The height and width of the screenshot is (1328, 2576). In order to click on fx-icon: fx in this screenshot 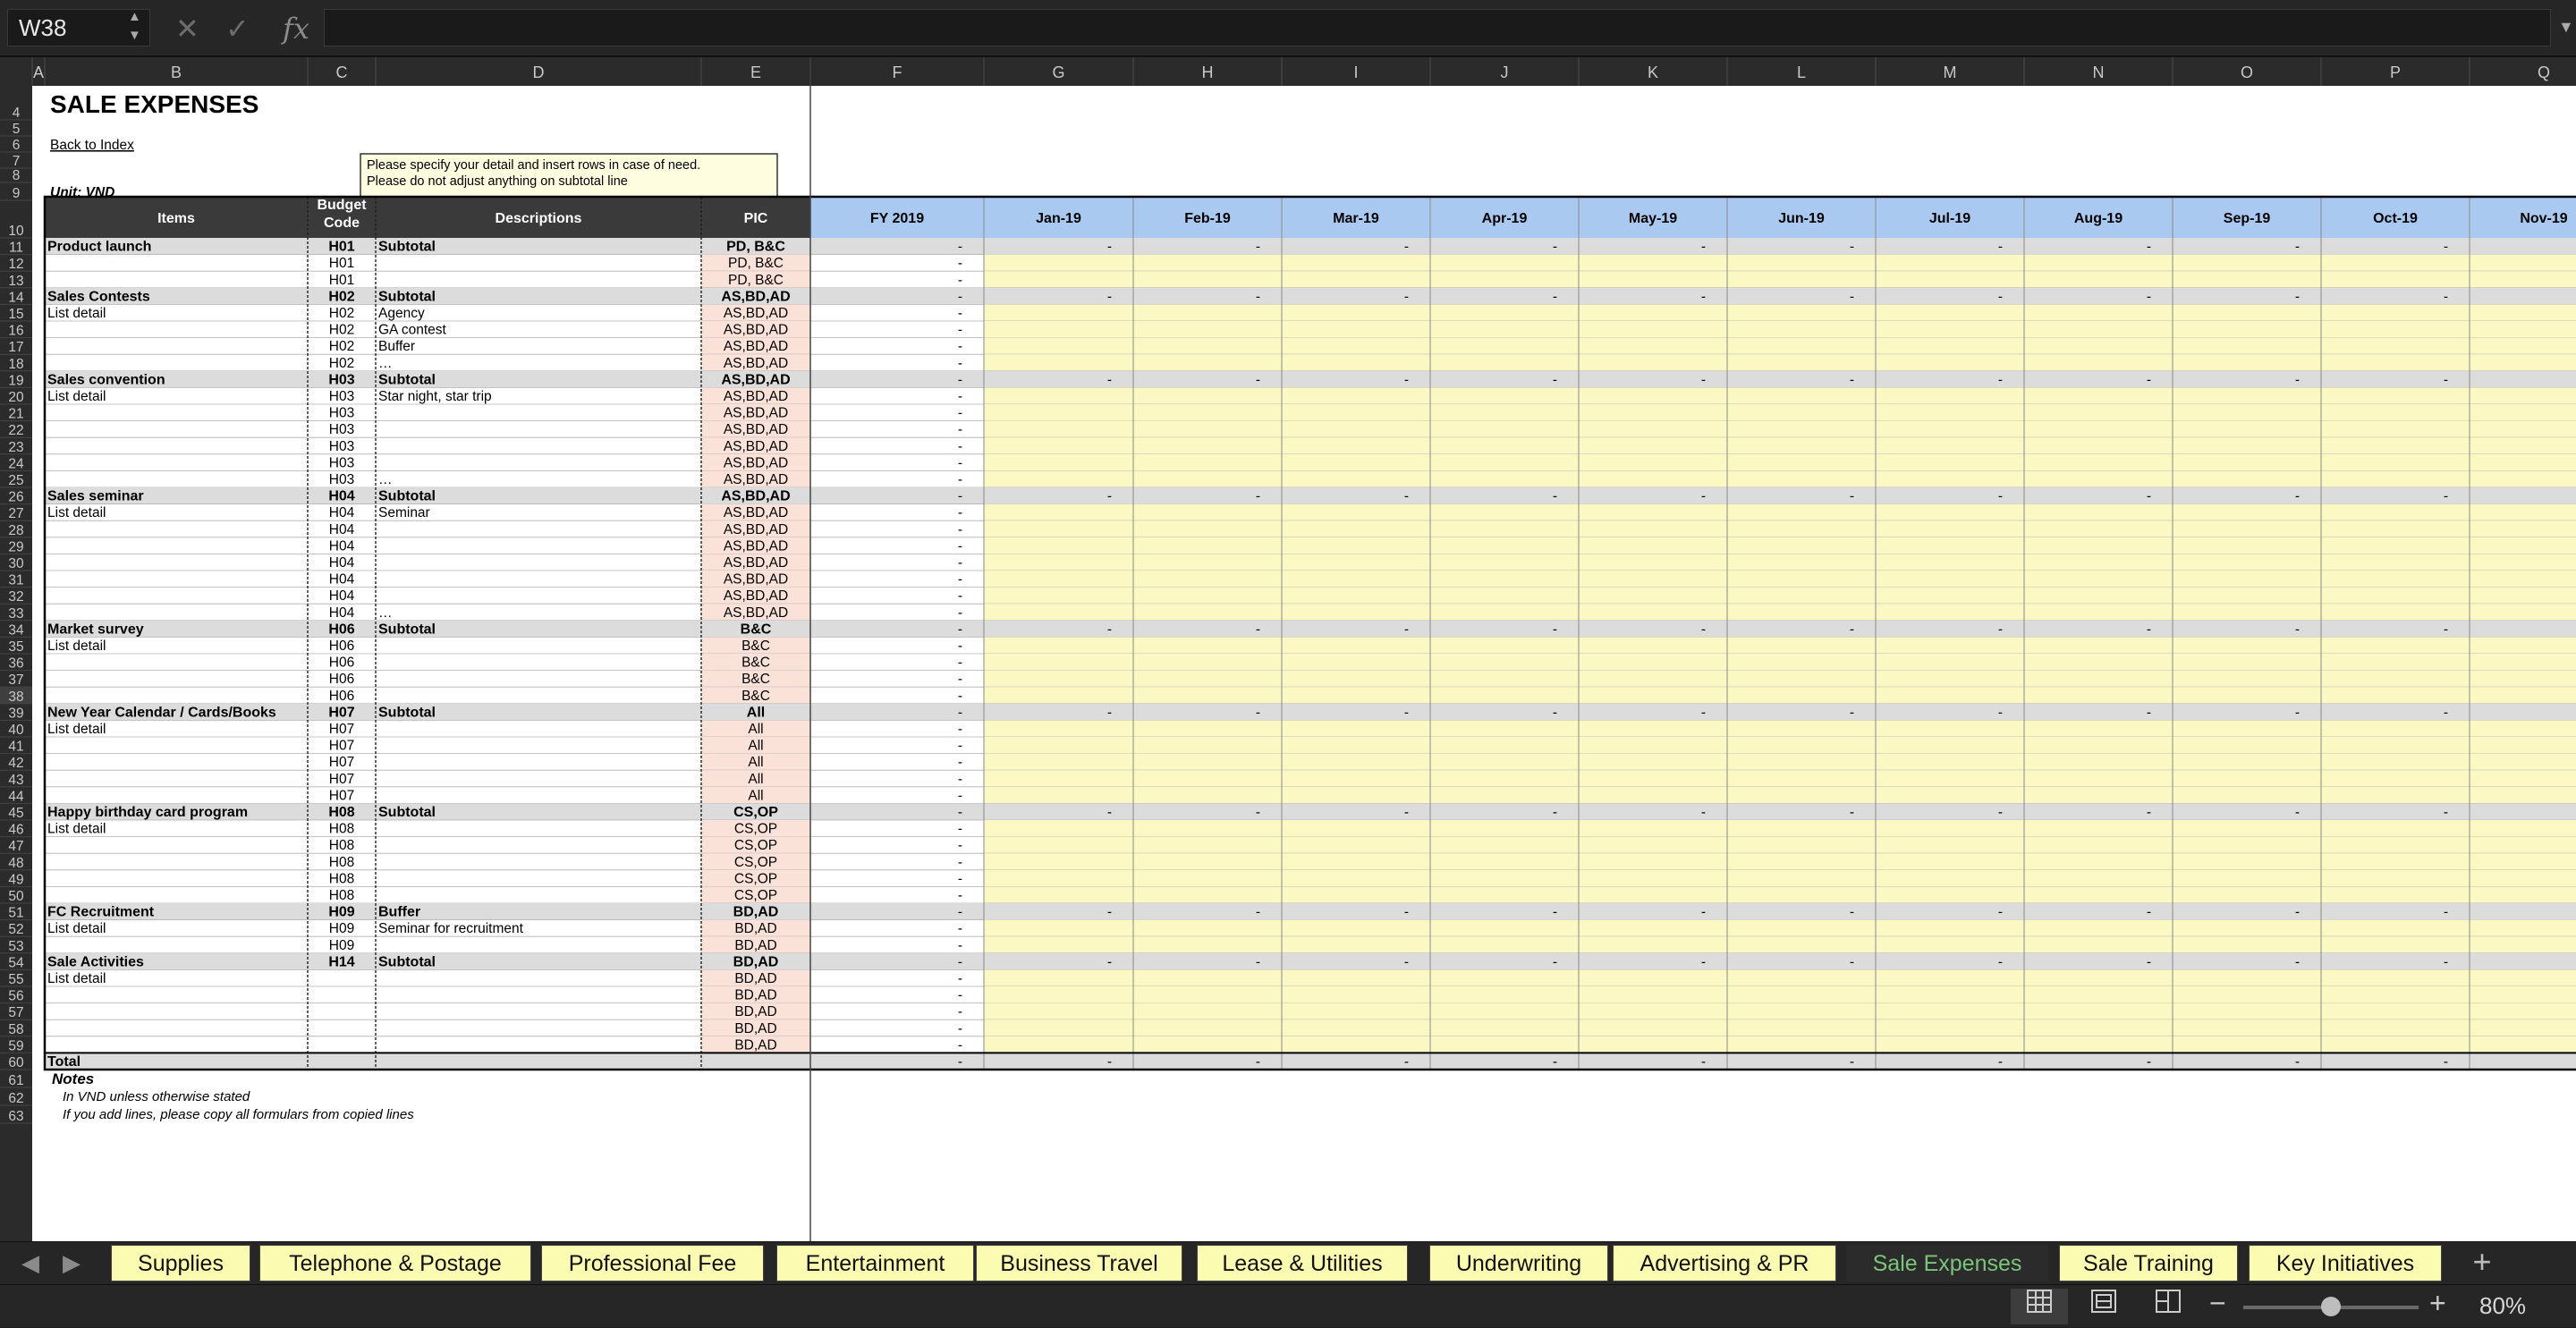, I will do `click(296, 29)`.